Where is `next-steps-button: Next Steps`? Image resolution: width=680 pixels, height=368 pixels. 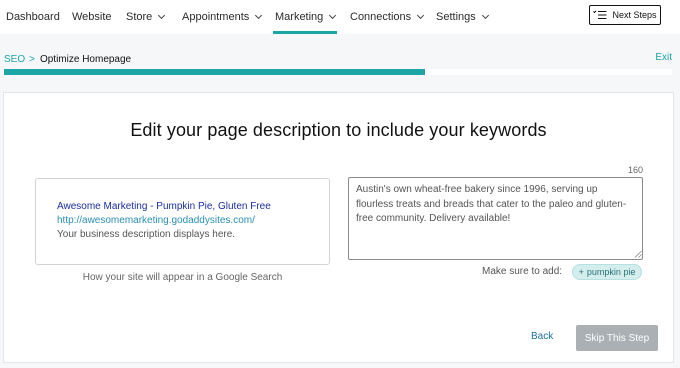 next-steps-button: Next Steps is located at coordinates (625, 15).